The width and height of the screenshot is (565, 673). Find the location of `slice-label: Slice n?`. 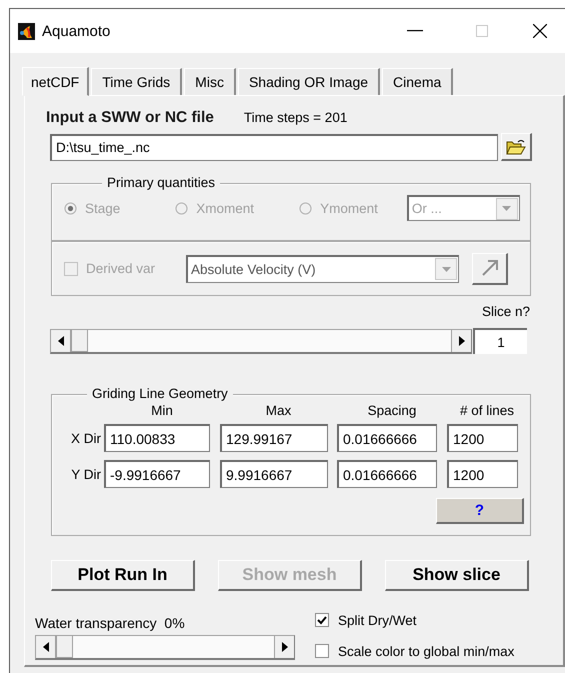

slice-label: Slice n? is located at coordinates (505, 311).